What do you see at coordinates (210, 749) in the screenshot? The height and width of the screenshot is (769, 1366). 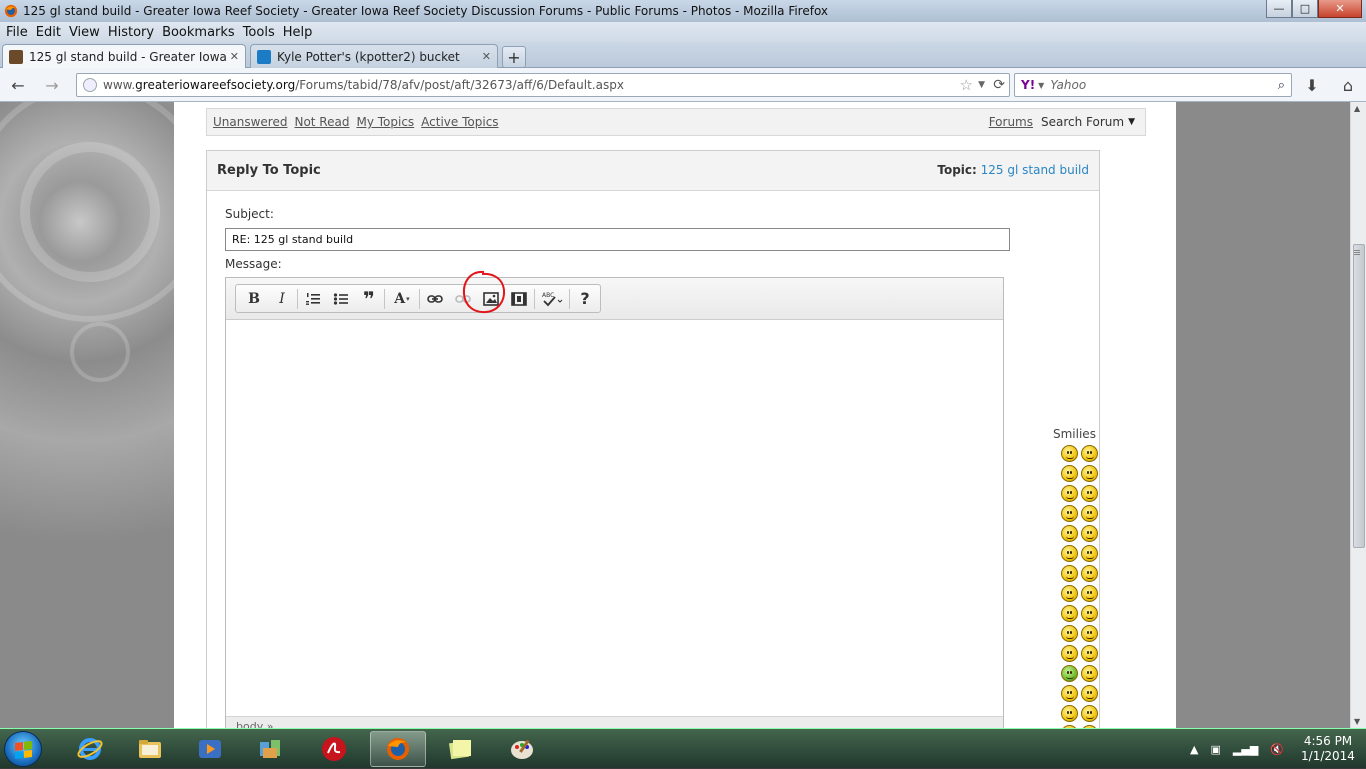 I see `taskbar-media-player` at bounding box center [210, 749].